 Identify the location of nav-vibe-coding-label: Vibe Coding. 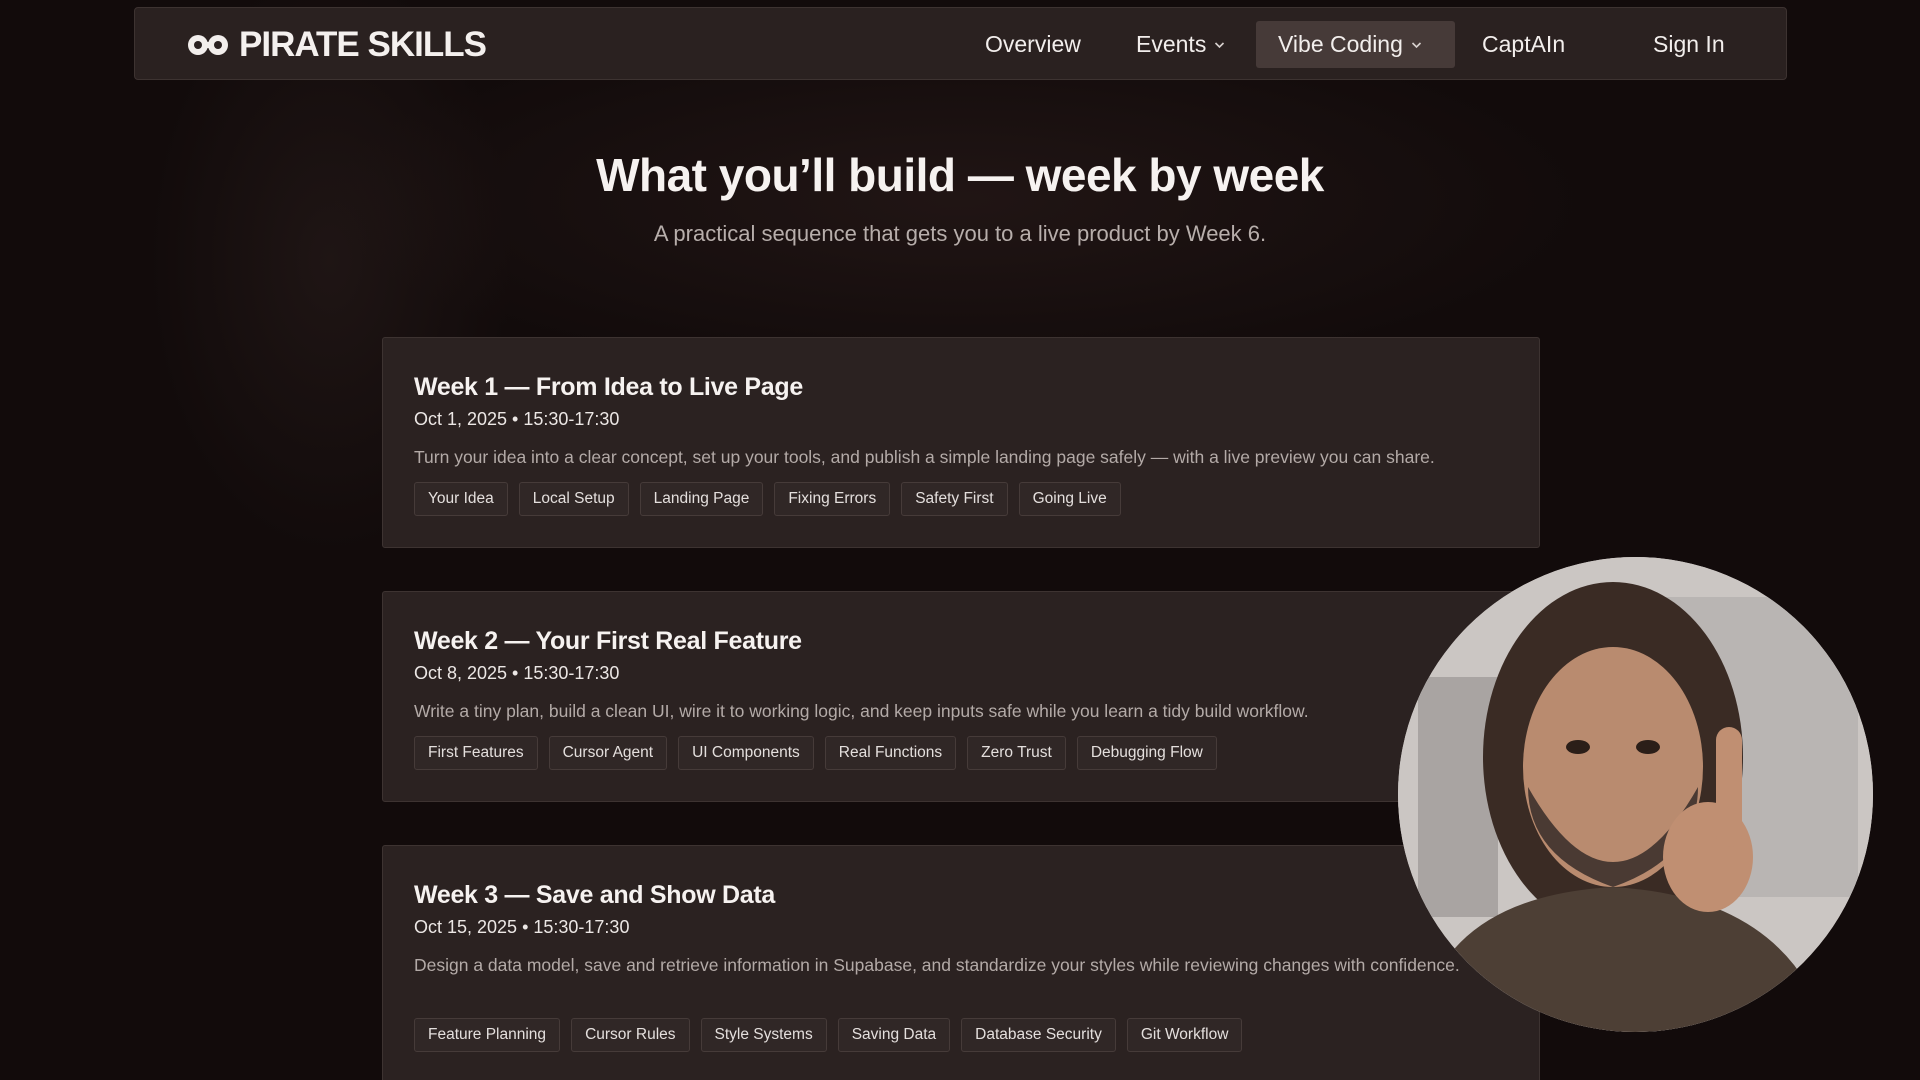
(1340, 44).